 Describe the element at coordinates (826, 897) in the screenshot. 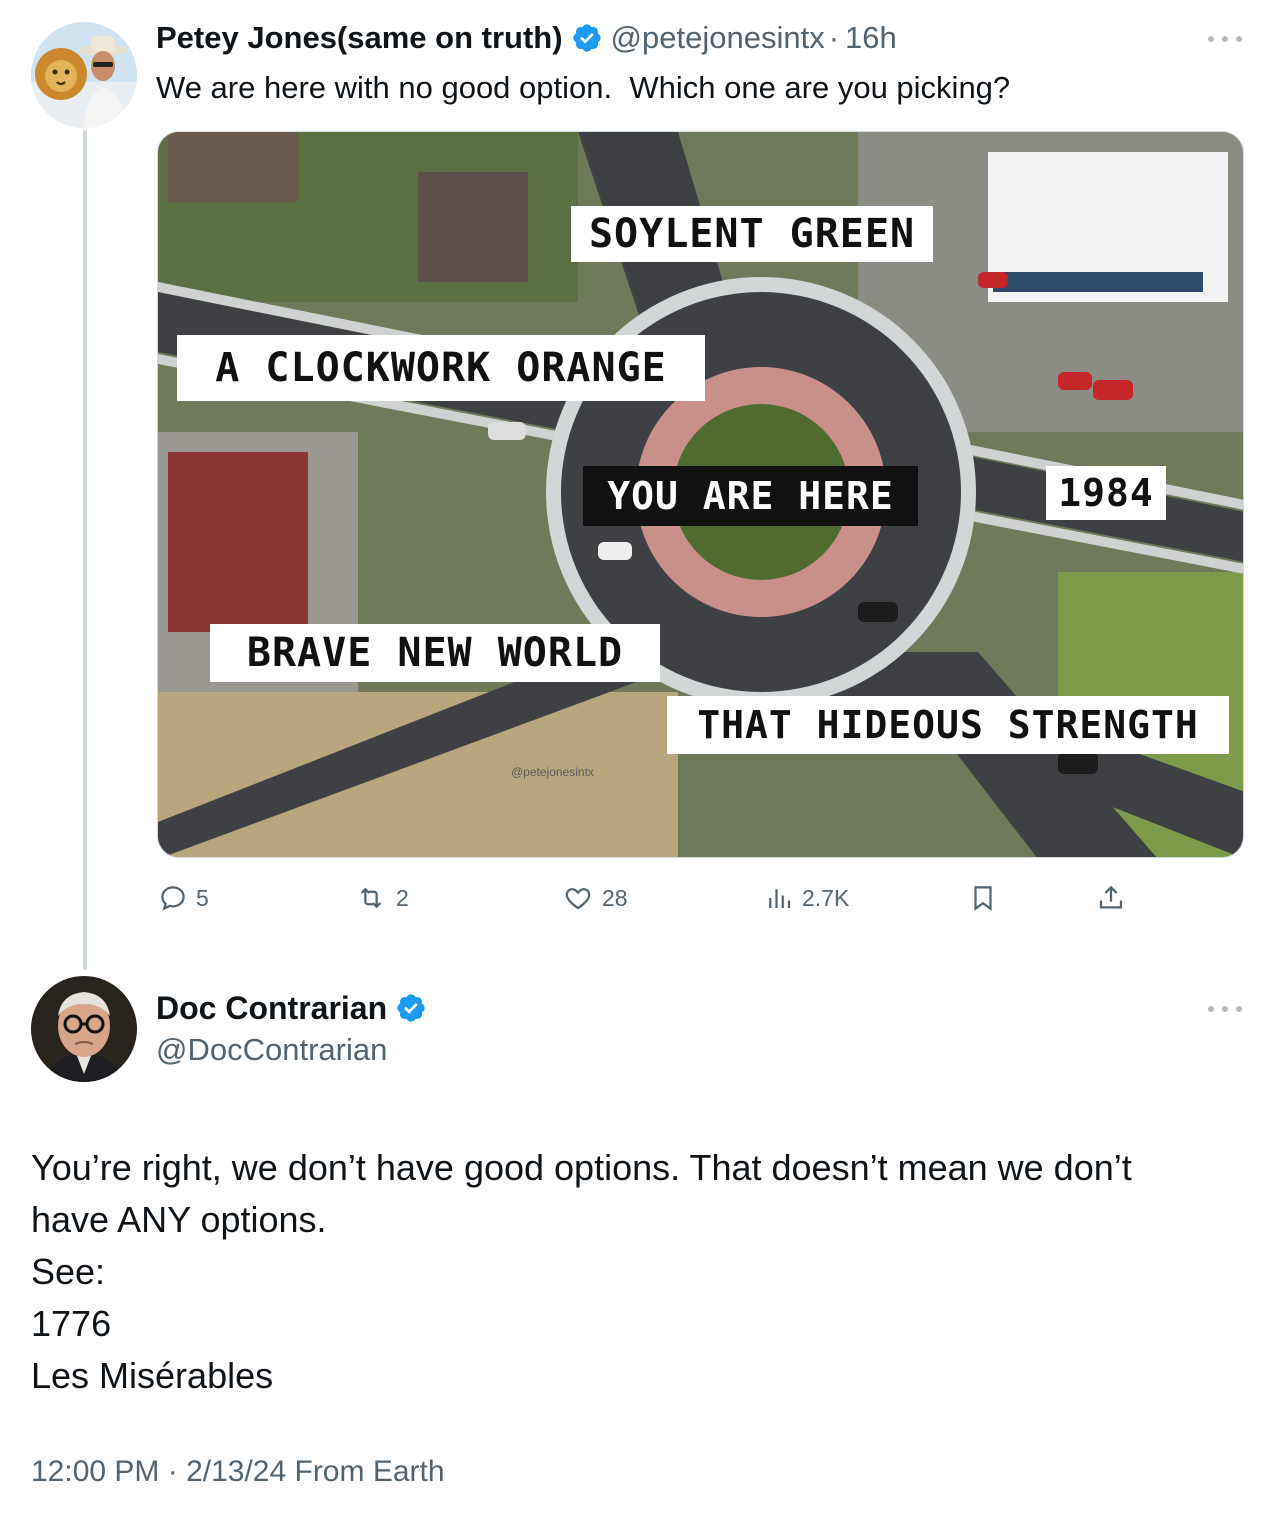

I see `views-count: 2.7K` at that location.